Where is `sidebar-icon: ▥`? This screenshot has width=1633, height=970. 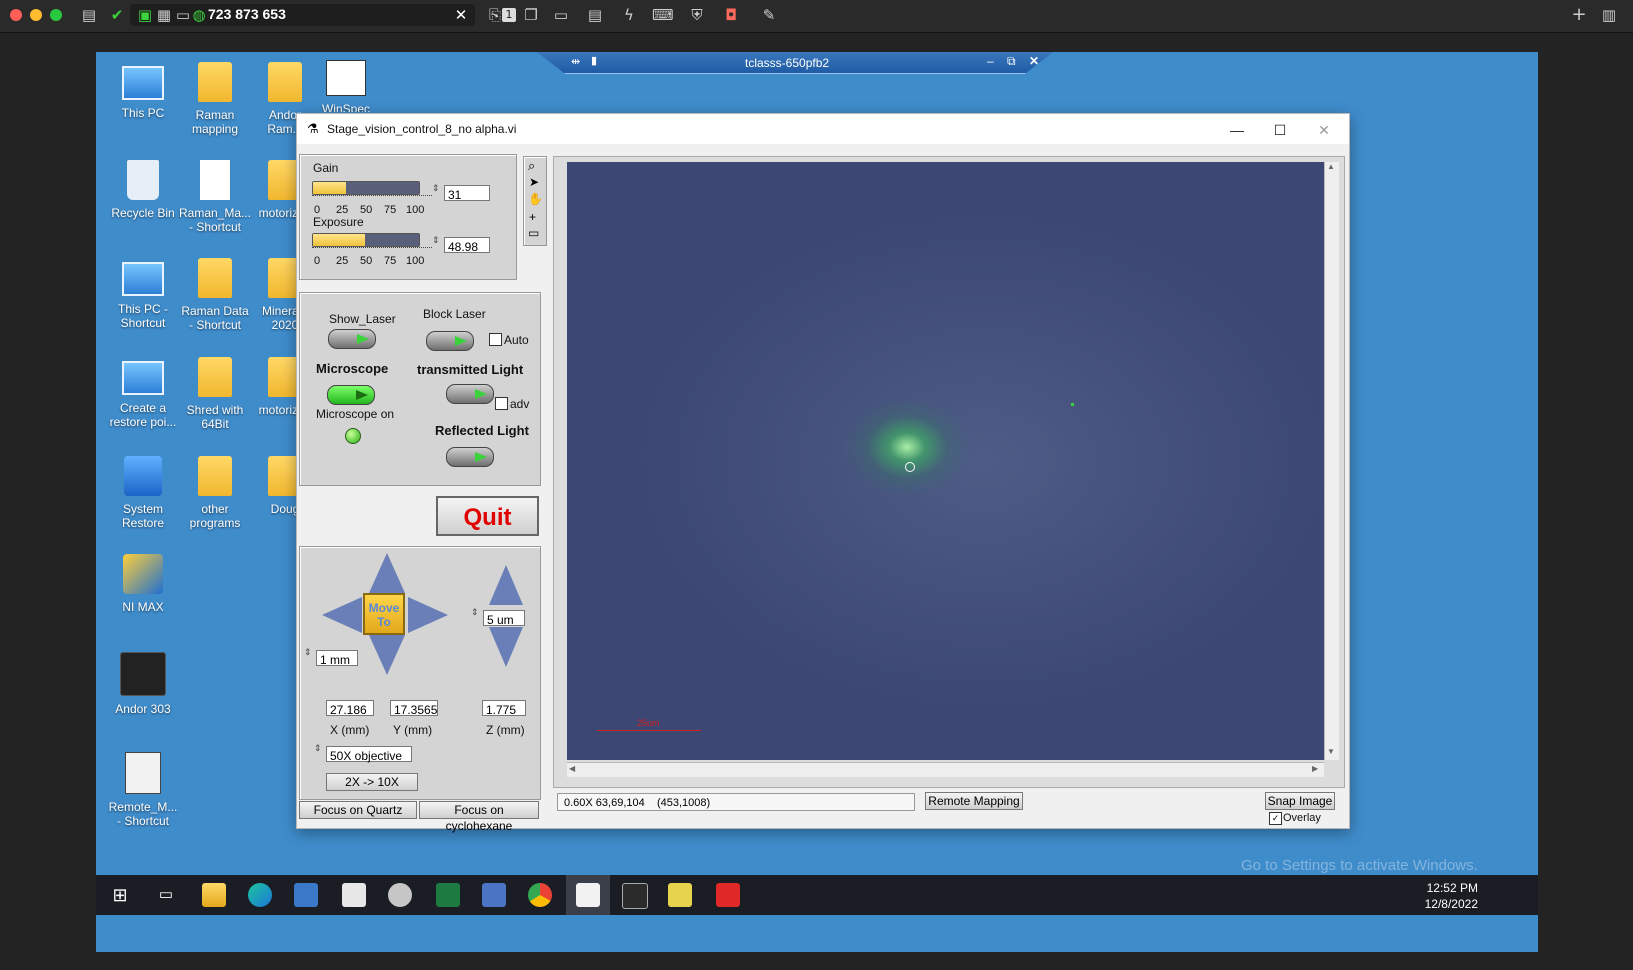 sidebar-icon: ▥ is located at coordinates (1609, 15).